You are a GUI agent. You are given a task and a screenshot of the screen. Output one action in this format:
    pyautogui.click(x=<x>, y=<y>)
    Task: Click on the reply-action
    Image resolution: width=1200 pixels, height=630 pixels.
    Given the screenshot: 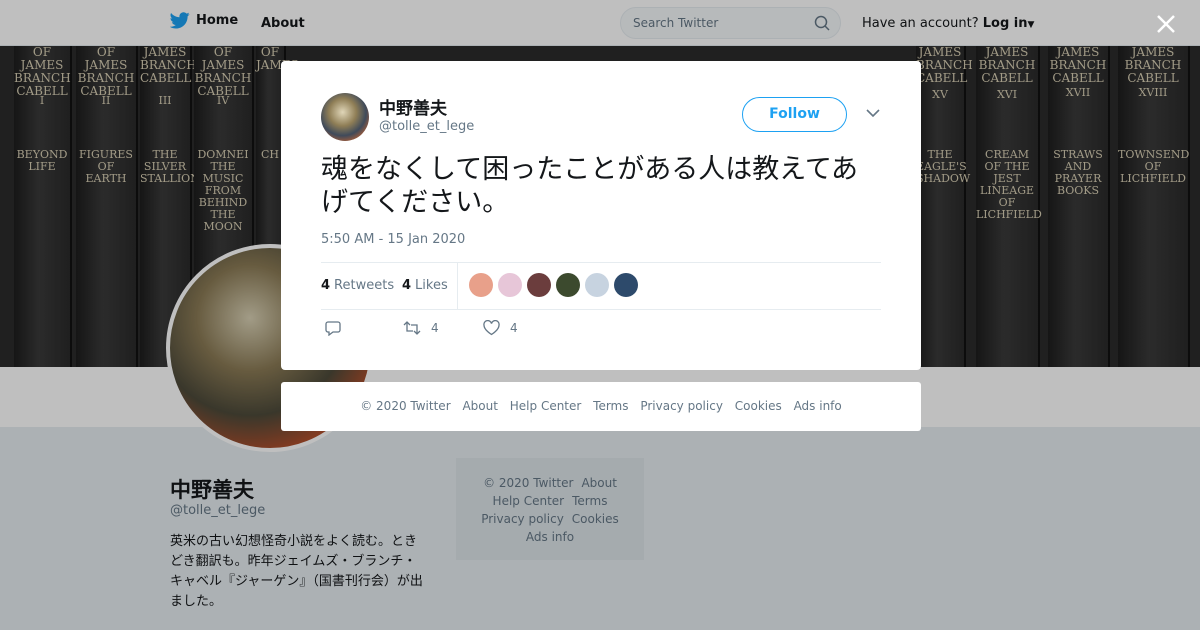 What is the action you would take?
    pyautogui.click(x=338, y=328)
    